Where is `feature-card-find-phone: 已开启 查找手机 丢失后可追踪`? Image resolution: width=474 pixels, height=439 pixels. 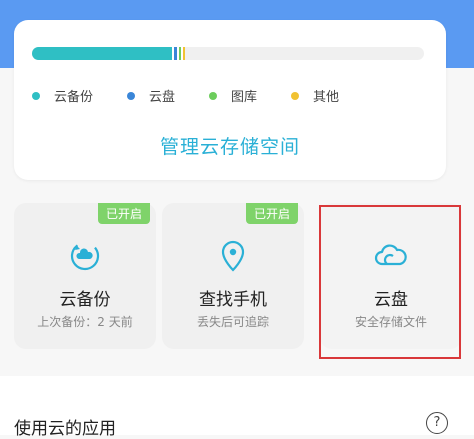 feature-card-find-phone: 已开启 查找手机 丢失后可追踪 is located at coordinates (233, 276).